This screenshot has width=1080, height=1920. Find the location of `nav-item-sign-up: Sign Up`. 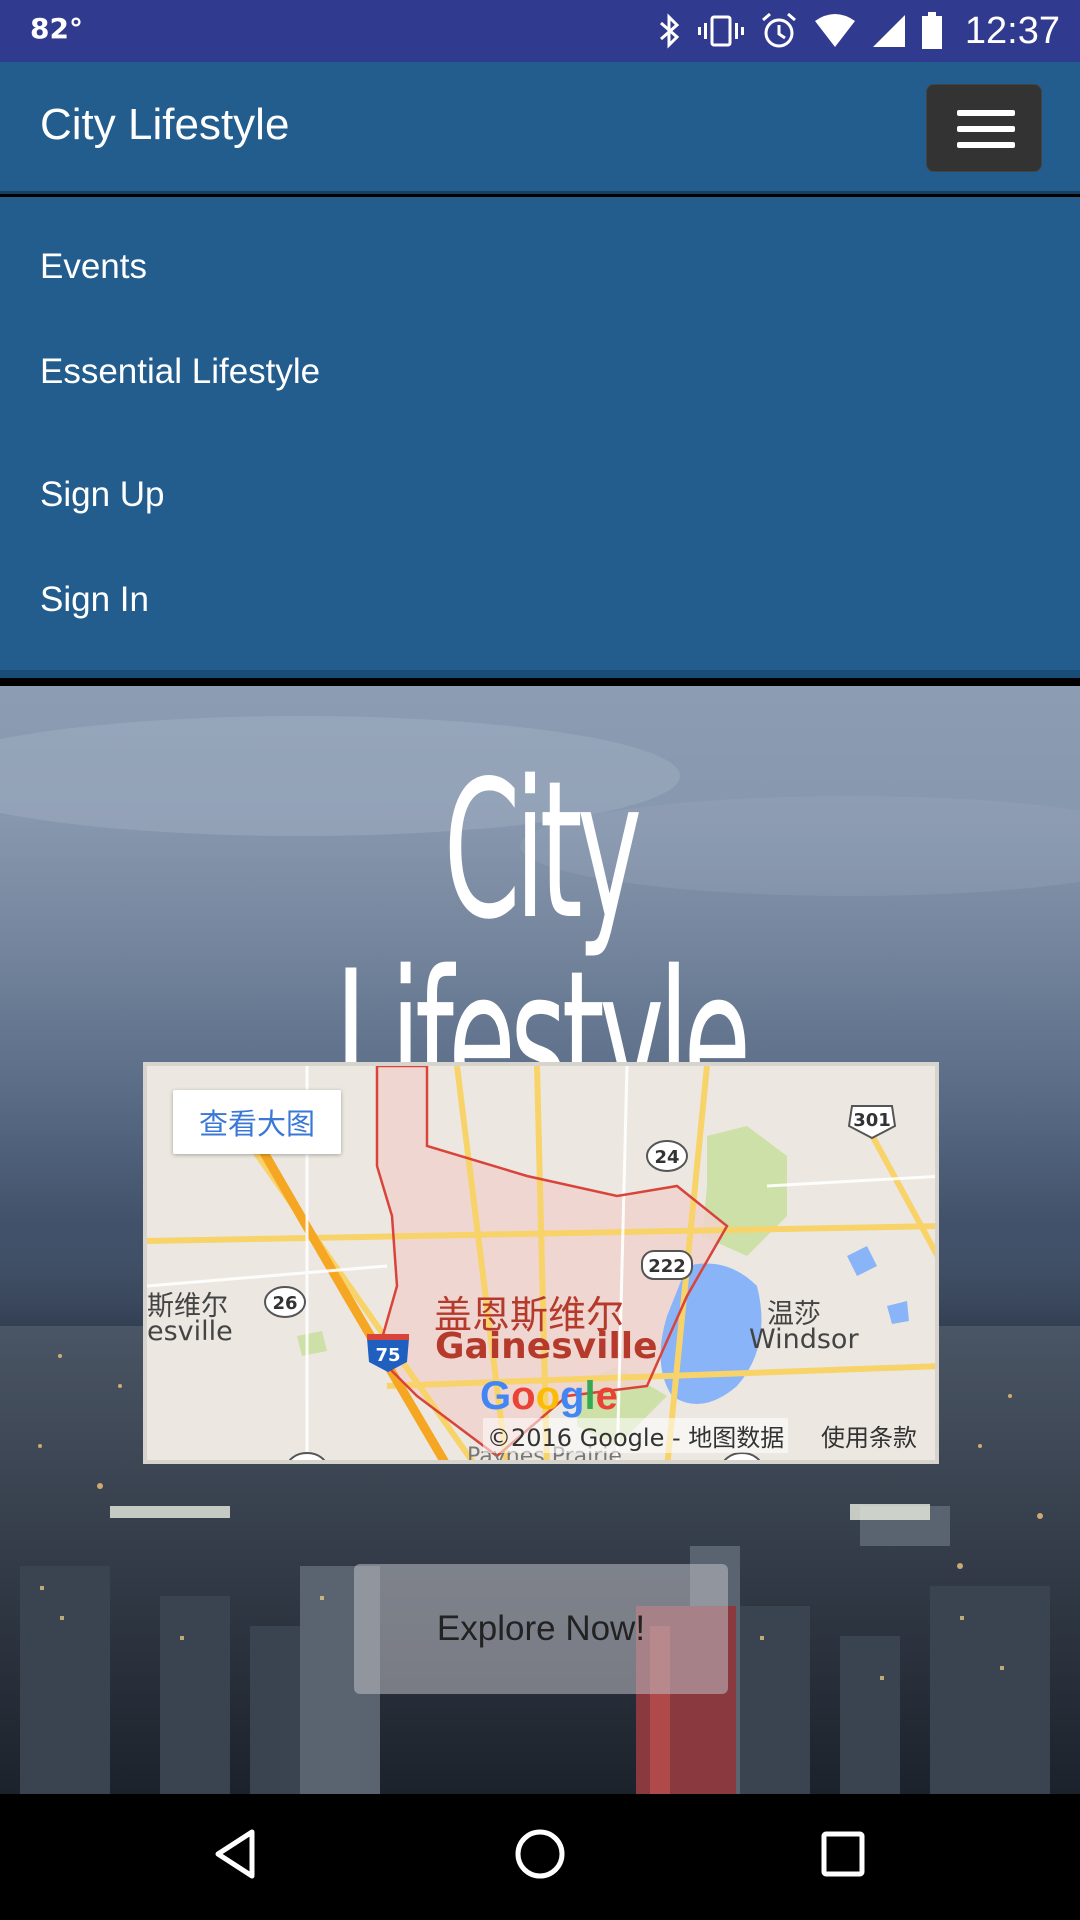

nav-item-sign-up: Sign Up is located at coordinates (102, 495).